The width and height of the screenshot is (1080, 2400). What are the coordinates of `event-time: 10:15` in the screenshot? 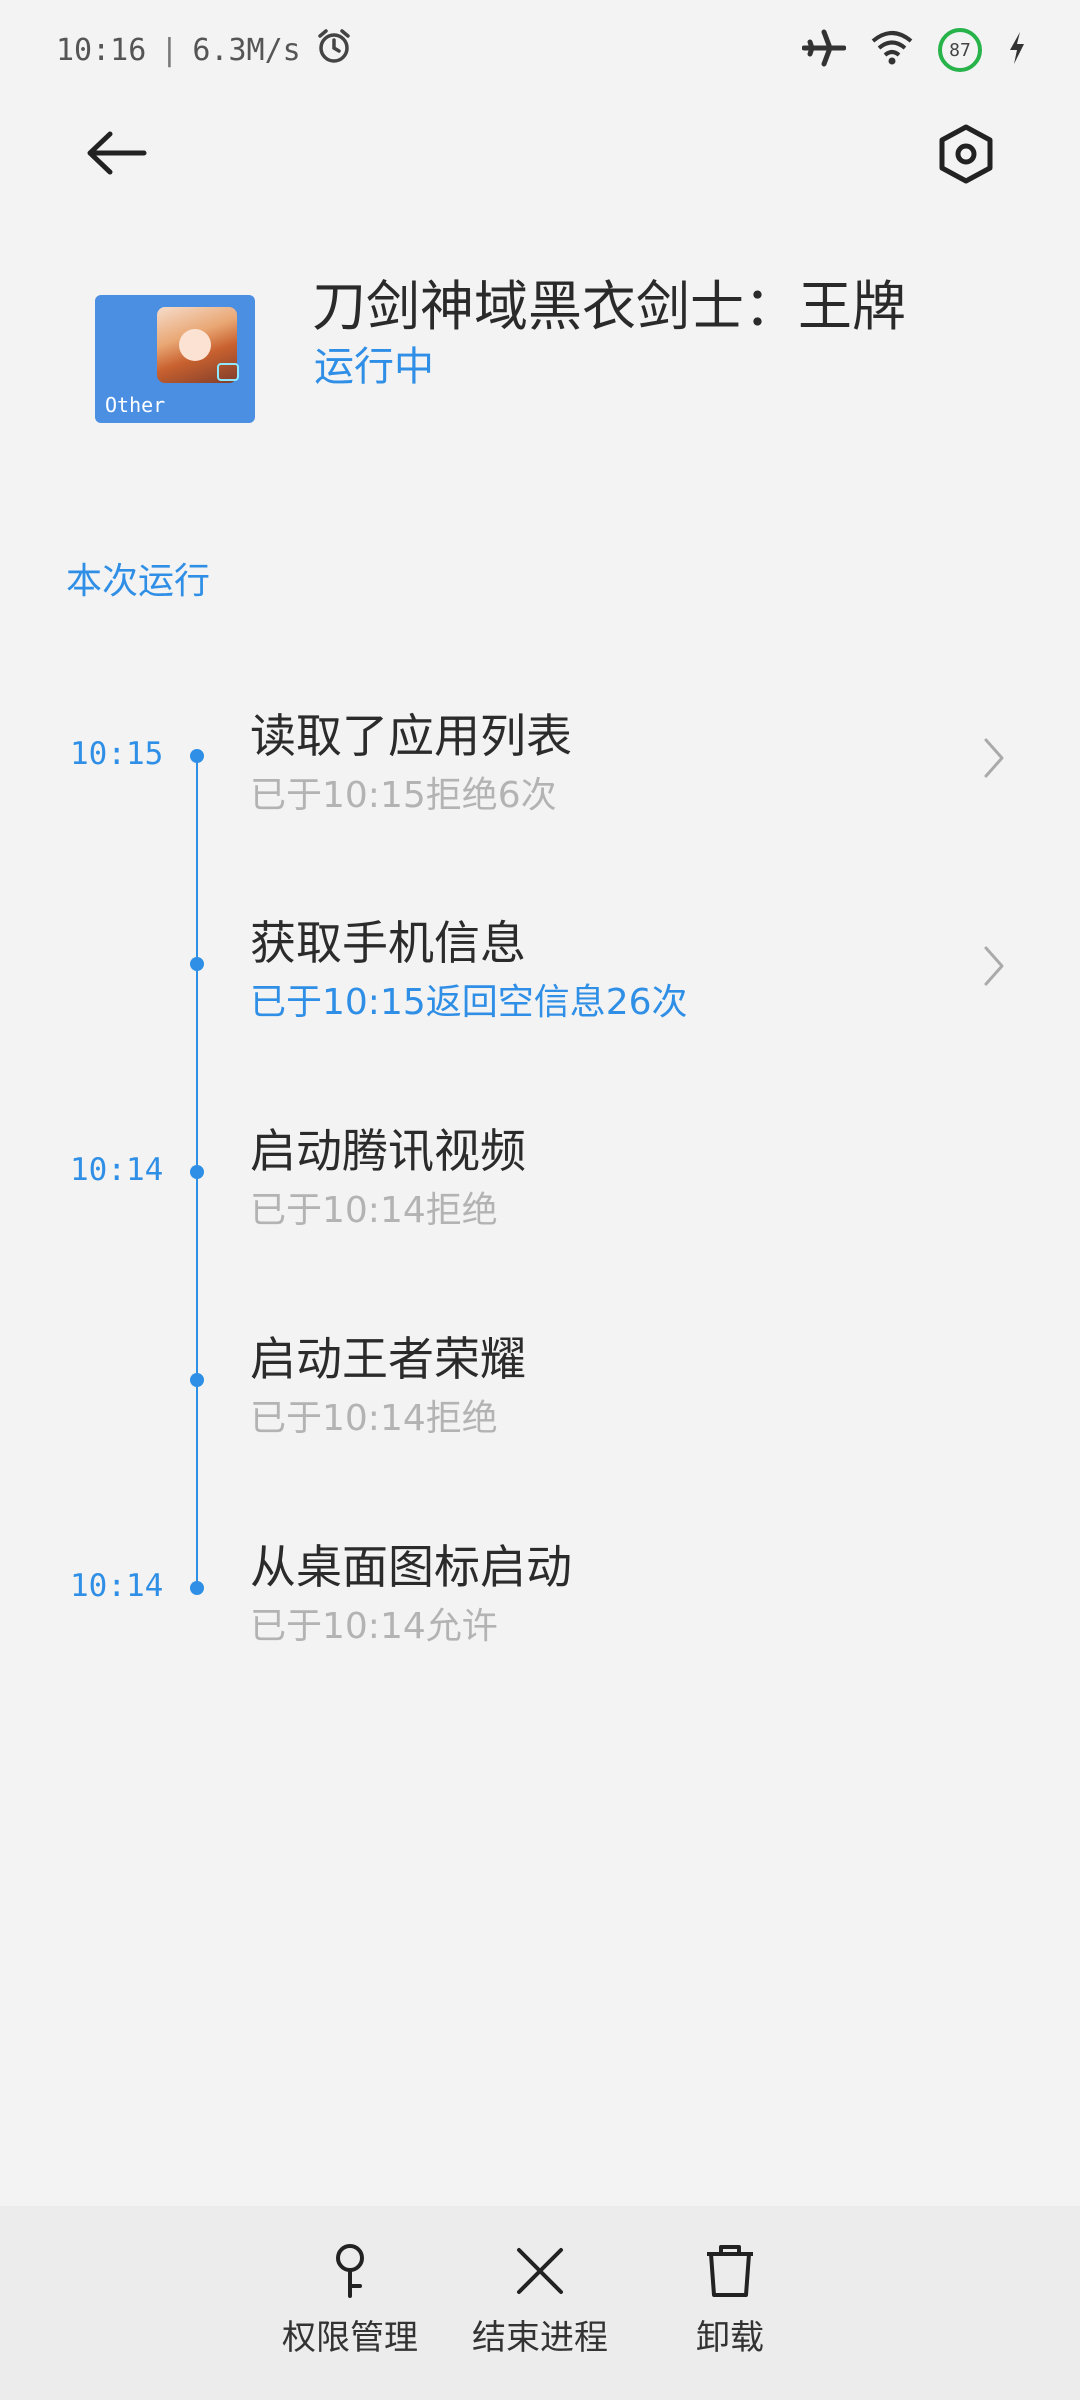 It's located at (117, 754).